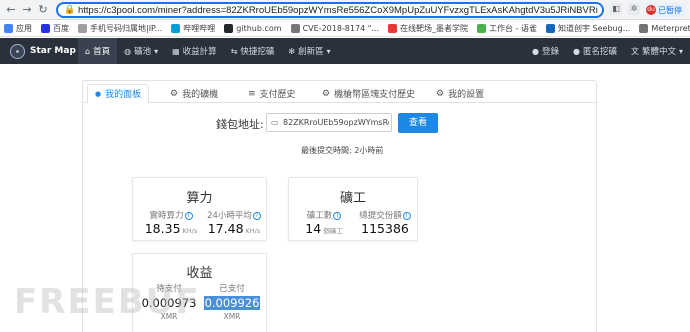 Image resolution: width=690 pixels, height=332 pixels. Describe the element at coordinates (651, 10) in the screenshot. I see `avatar: du` at that location.